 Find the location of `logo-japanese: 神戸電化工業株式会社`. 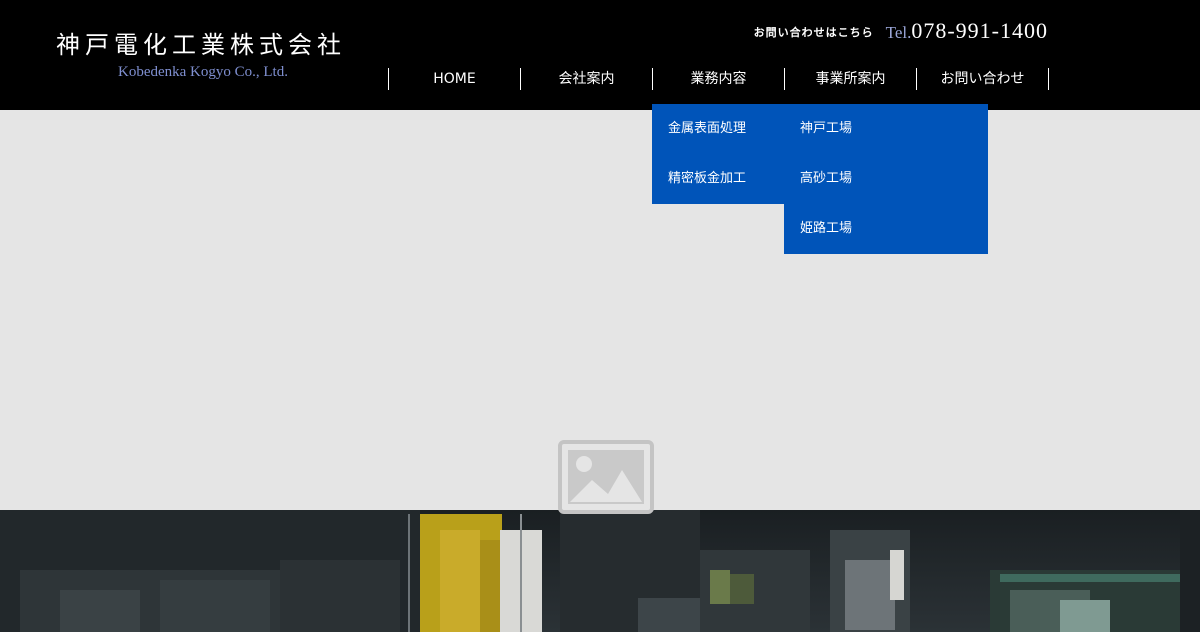

logo-japanese: 神戸電化工業株式会社 is located at coordinates (201, 45).